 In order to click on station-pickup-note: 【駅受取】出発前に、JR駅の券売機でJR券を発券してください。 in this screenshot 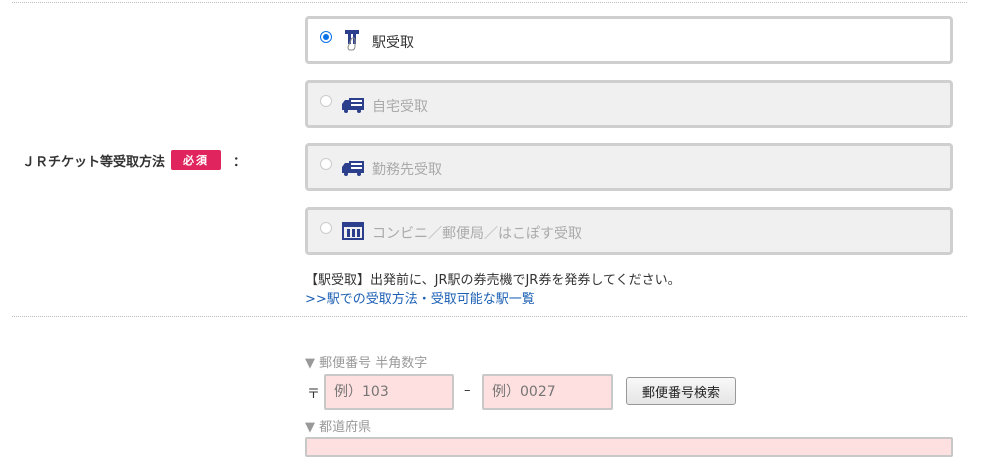, I will do `click(493, 280)`.